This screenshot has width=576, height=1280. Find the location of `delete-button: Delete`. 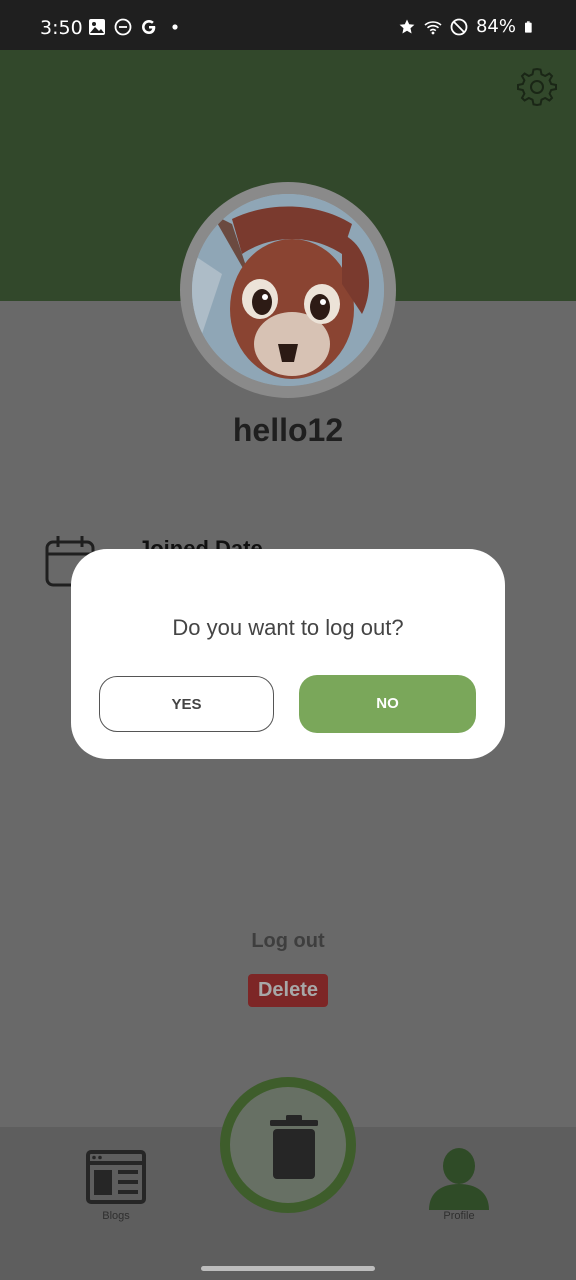

delete-button: Delete is located at coordinates (288, 990).